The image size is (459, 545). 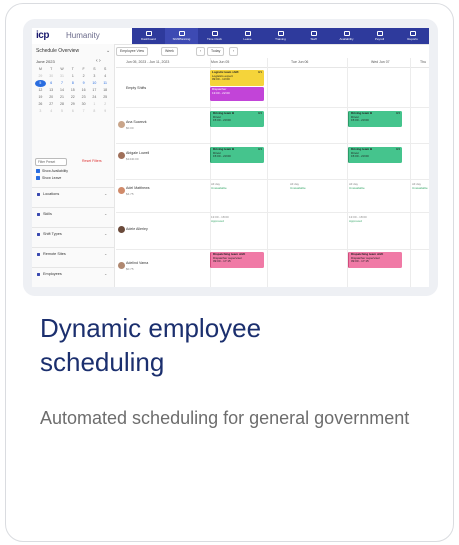 I want to click on nav-label: Dashboard, so click(x=148, y=39).